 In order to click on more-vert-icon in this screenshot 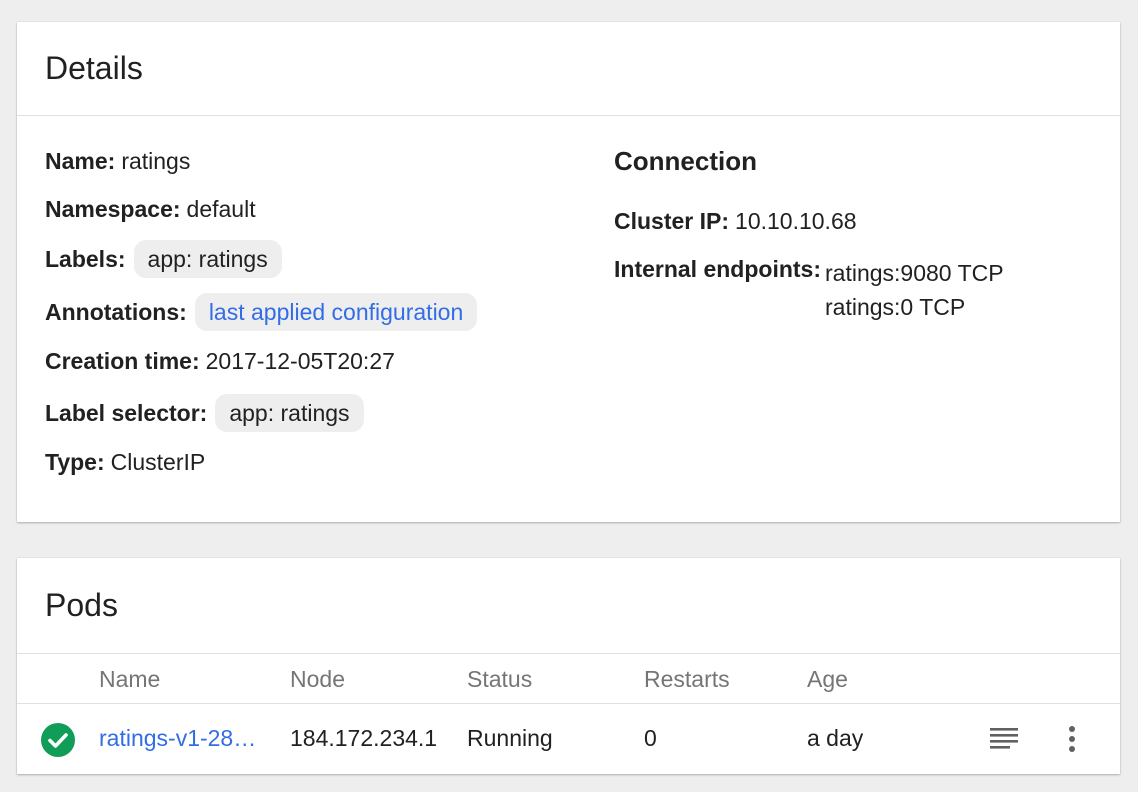, I will do `click(1072, 739)`.